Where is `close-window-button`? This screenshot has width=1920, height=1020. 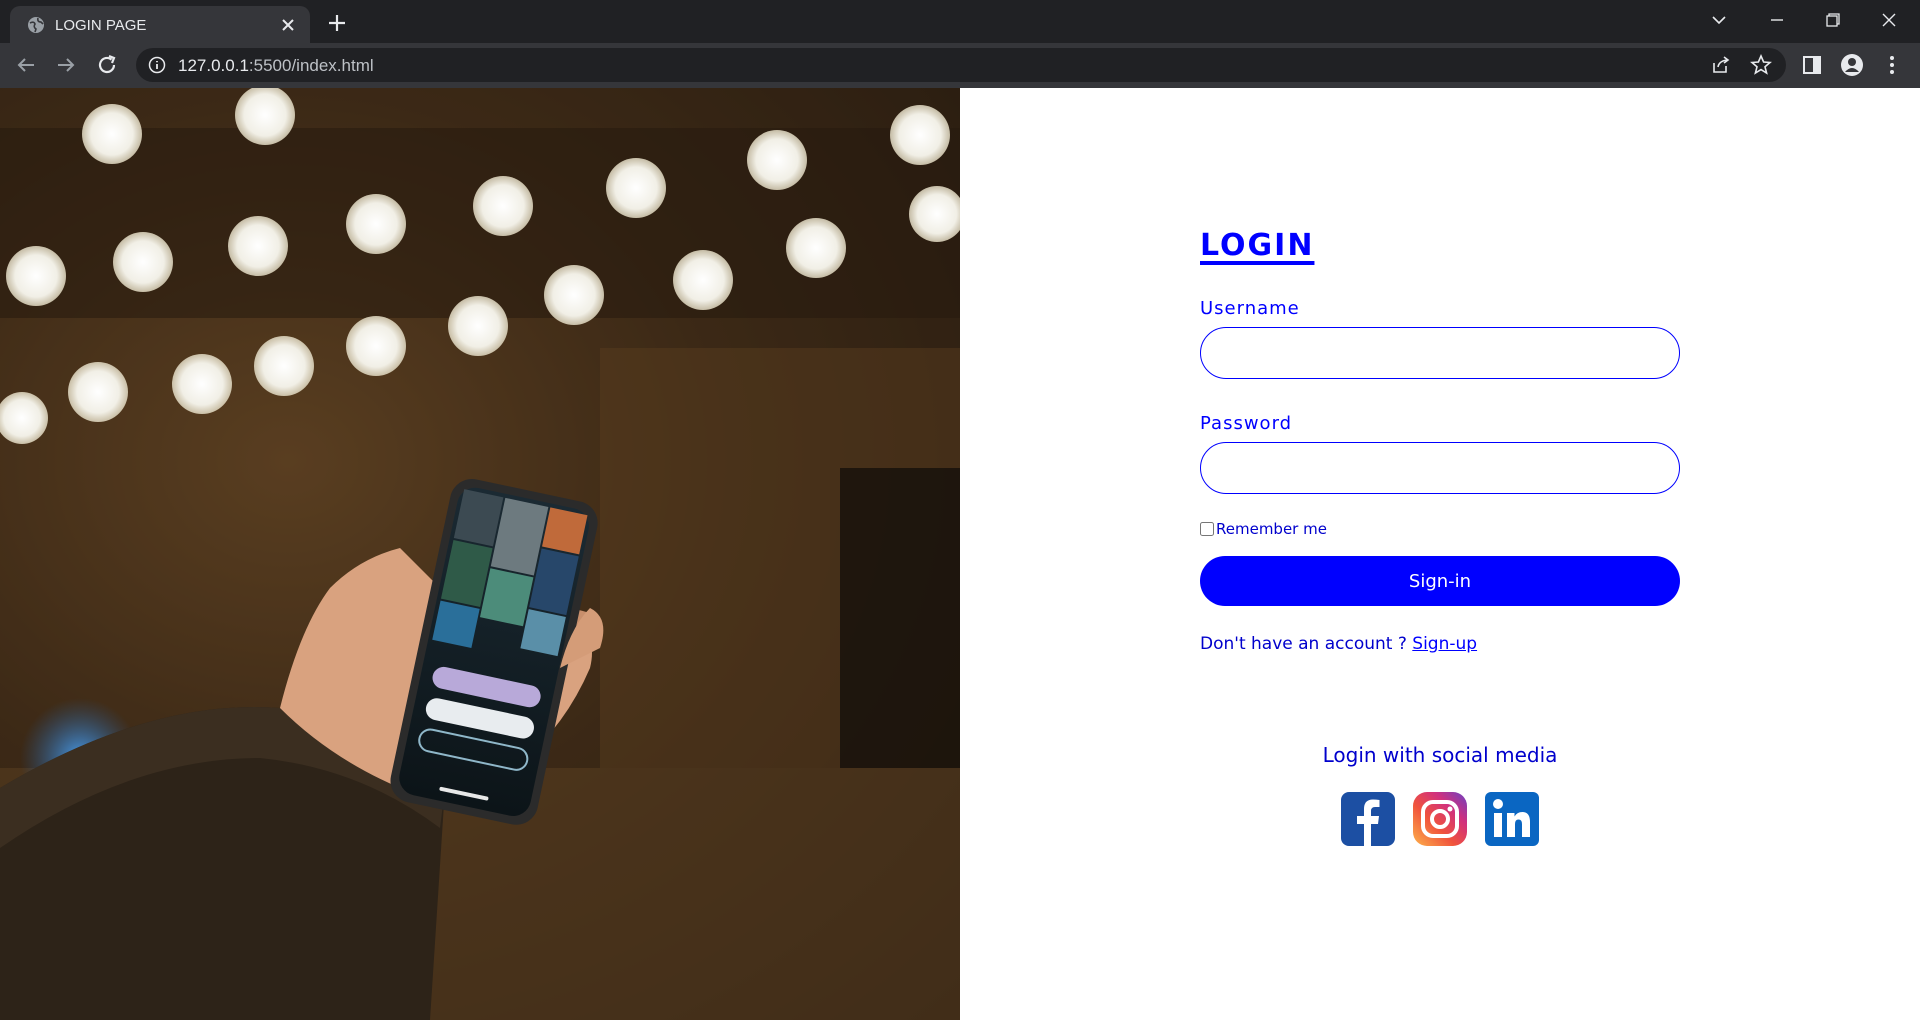 close-window-button is located at coordinates (1889, 20).